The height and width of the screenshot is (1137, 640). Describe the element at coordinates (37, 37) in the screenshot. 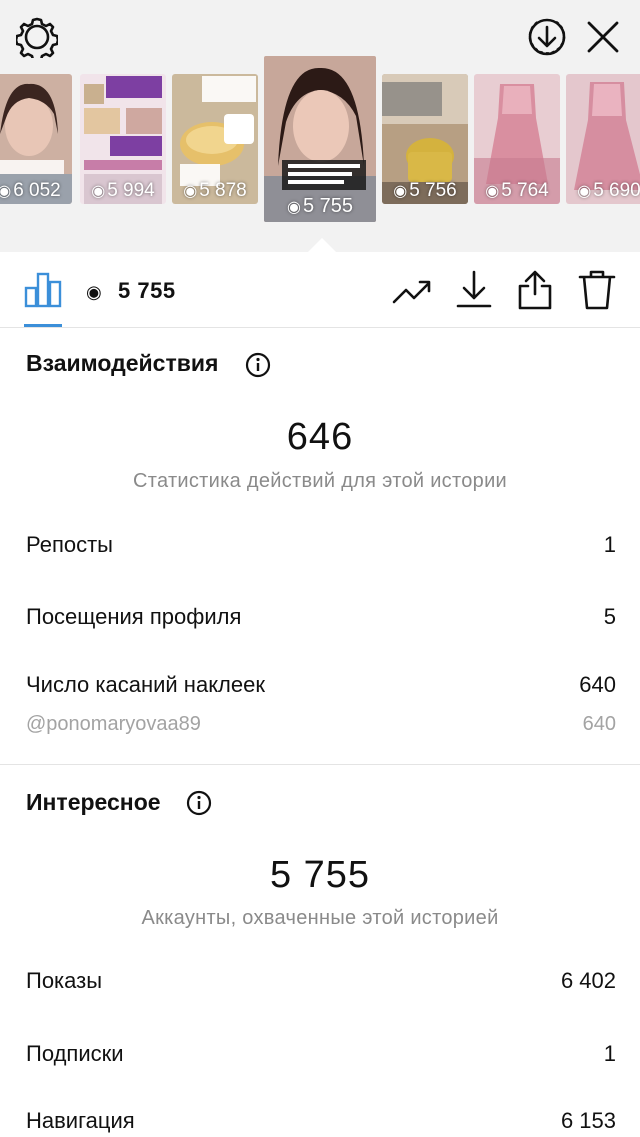

I see `gear-icon` at that location.